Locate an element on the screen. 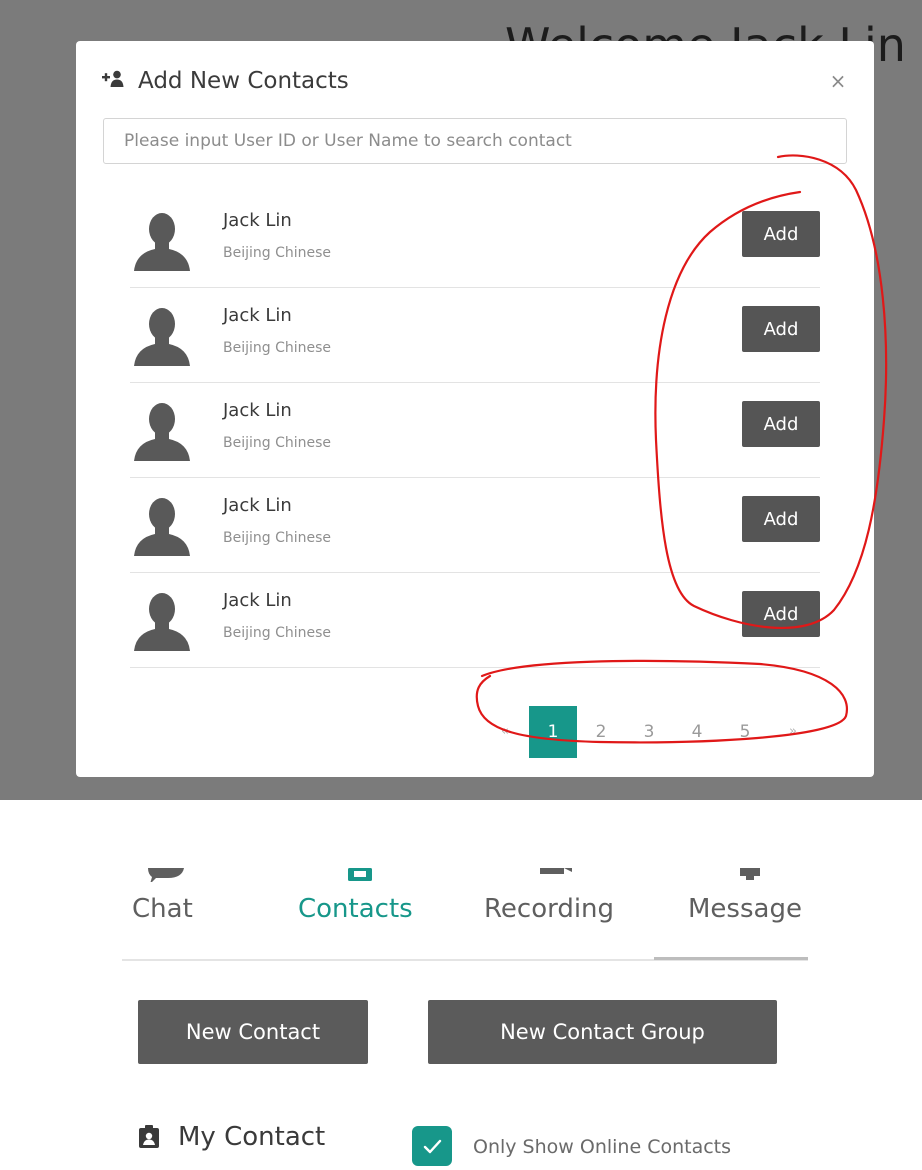 The height and width of the screenshot is (1170, 922). chat-bubble-icon is located at coordinates (166, 875).